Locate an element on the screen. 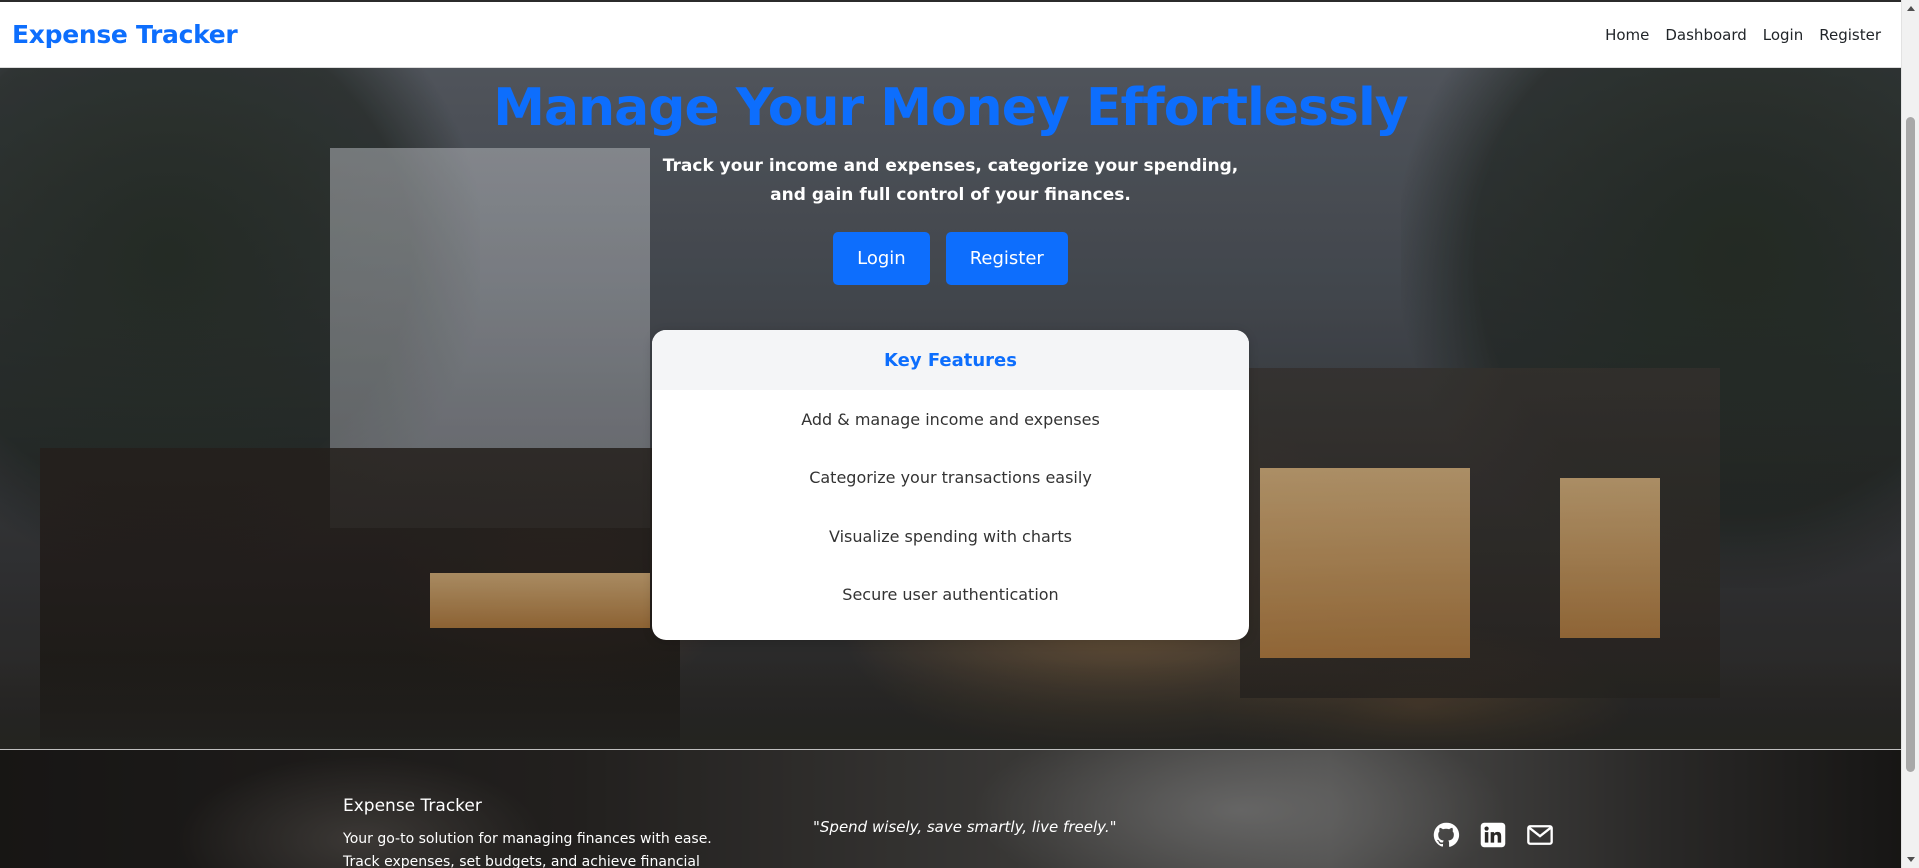 This screenshot has height=868, width=1919. feature-item: Secure user authentication is located at coordinates (950, 595).